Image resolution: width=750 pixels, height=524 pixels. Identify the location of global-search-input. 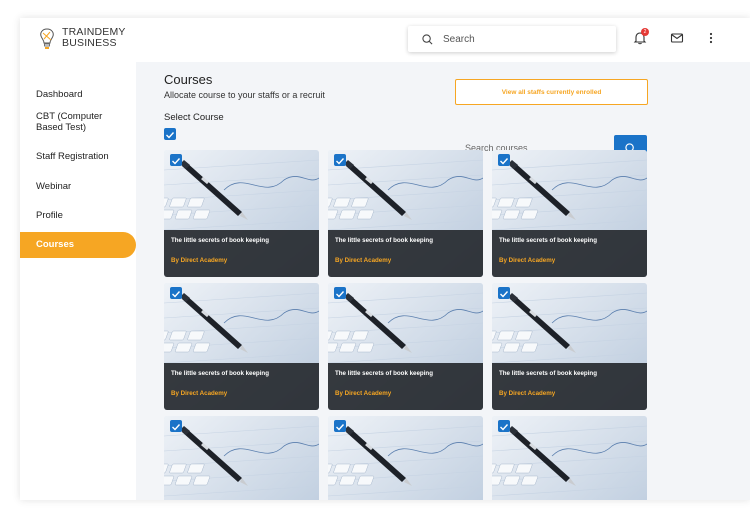
(513, 39).